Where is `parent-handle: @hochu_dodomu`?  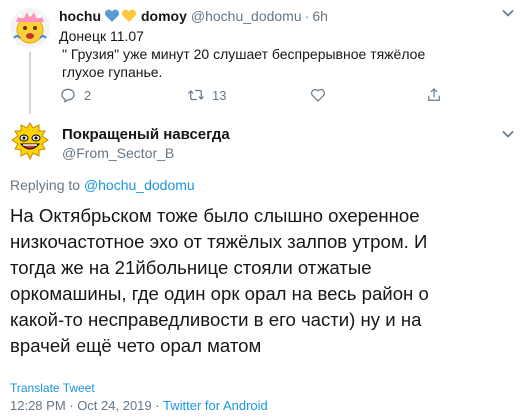
parent-handle: @hochu_dodomu is located at coordinates (246, 16).